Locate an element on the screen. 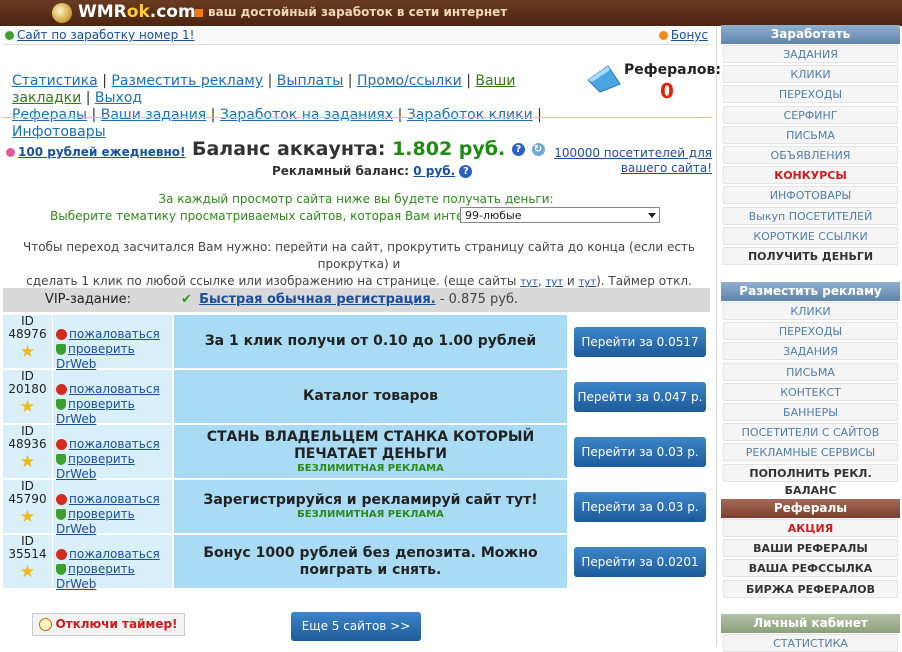  nav-earn-clicks: Заработок клики is located at coordinates (470, 115).